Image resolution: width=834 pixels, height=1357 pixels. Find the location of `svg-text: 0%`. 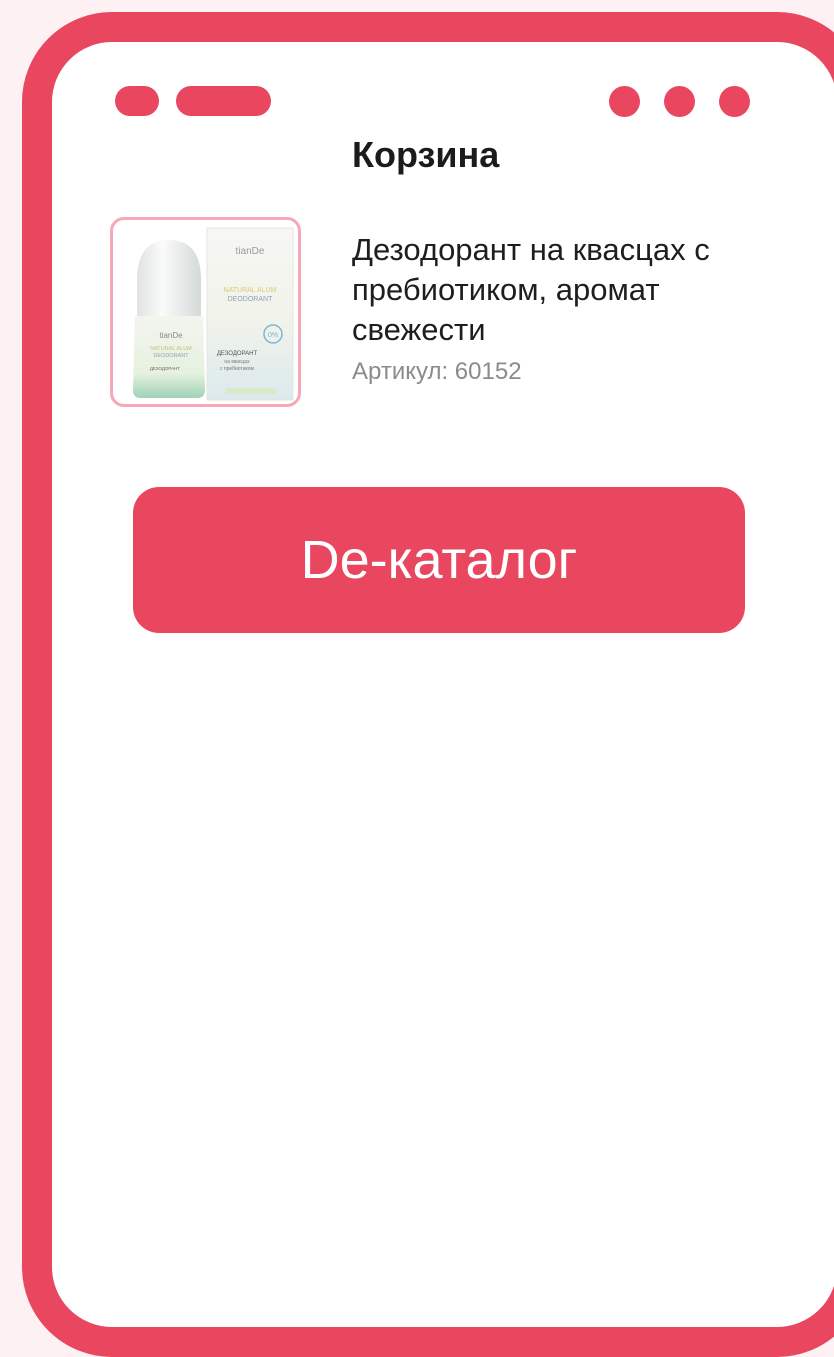

svg-text: 0% is located at coordinates (273, 335).